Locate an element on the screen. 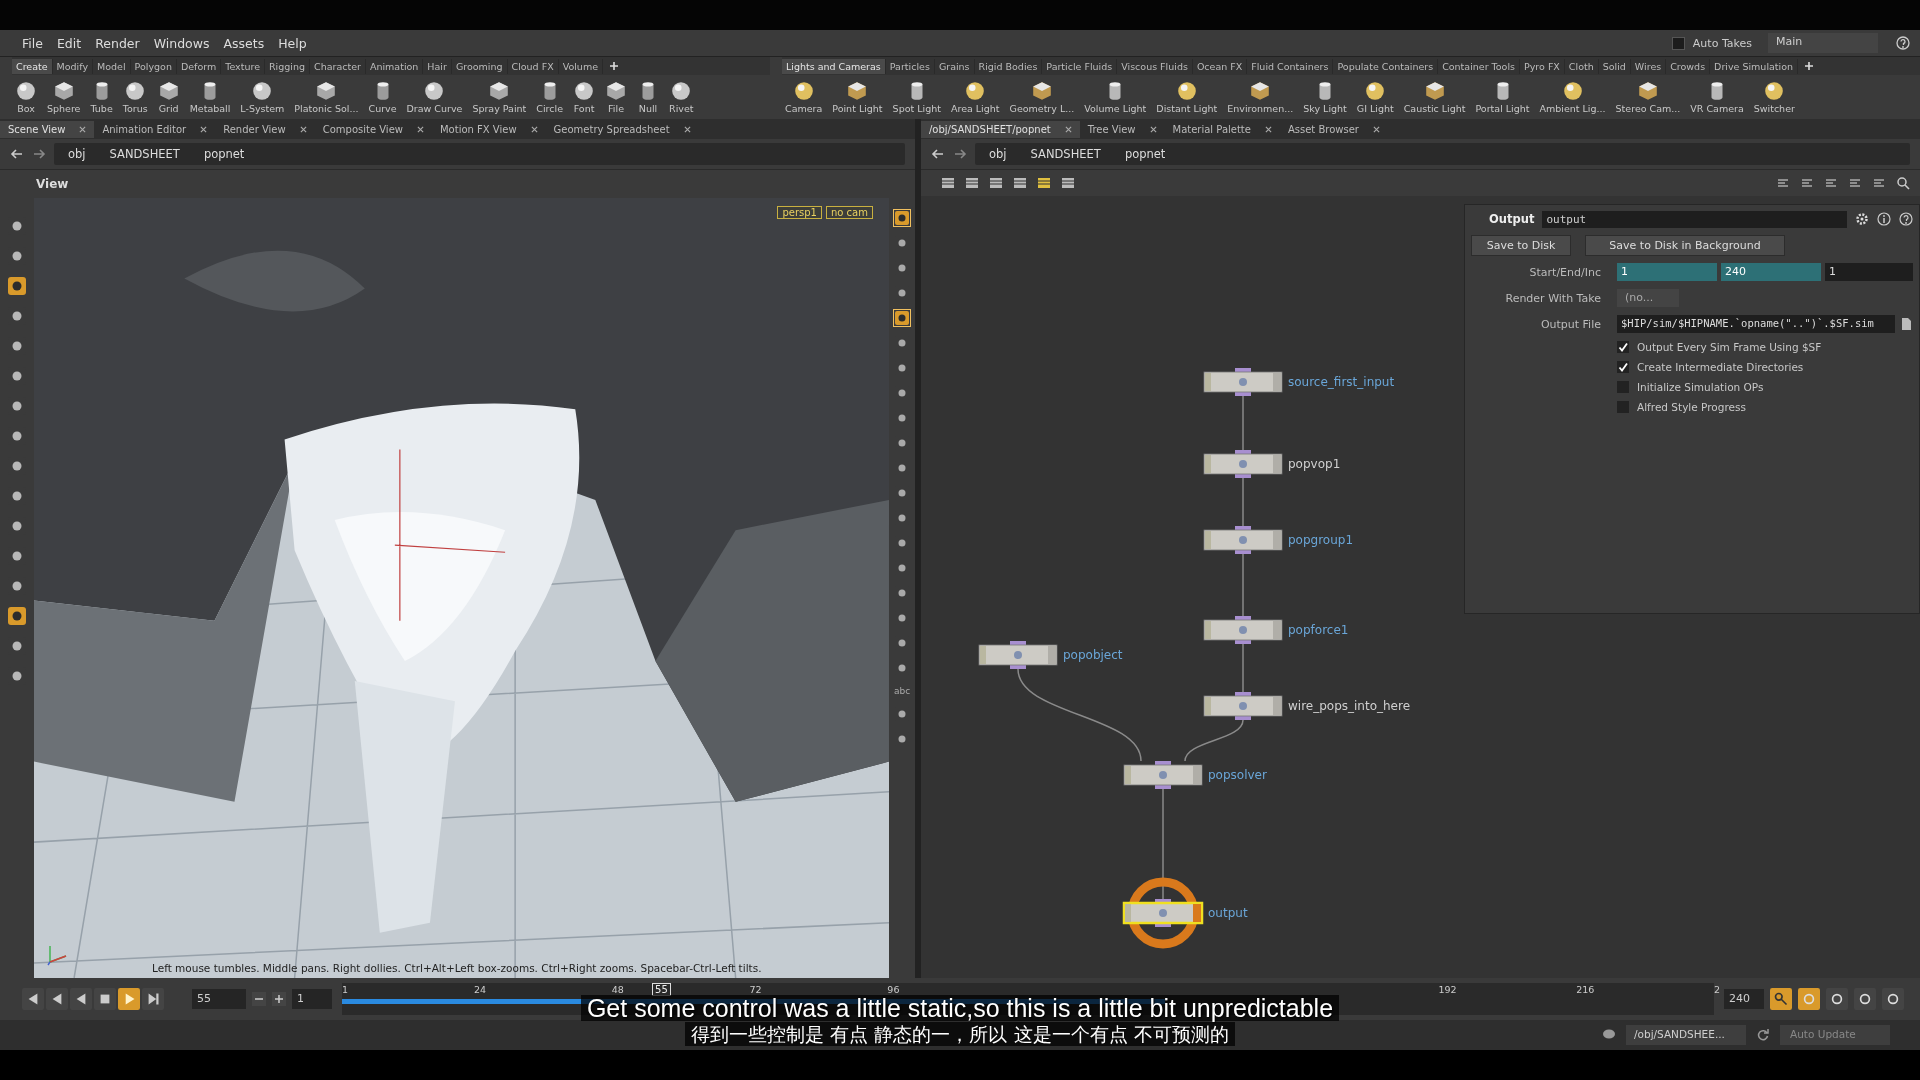 The image size is (1920, 1080). search-icon is located at coordinates (1903, 183).